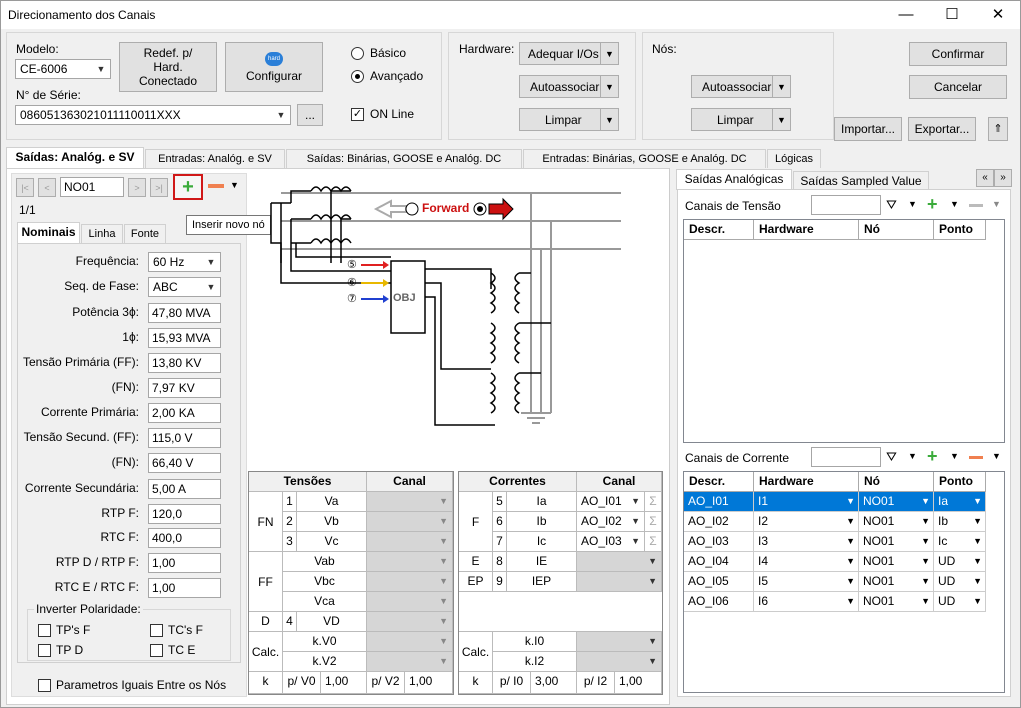 This screenshot has height=708, width=1021. I want to click on current-channel-select: AO_I01 ▼, so click(611, 502).